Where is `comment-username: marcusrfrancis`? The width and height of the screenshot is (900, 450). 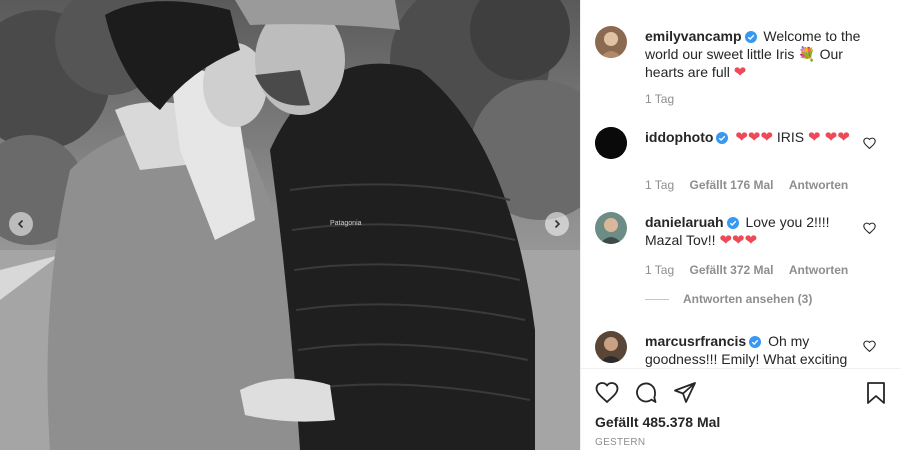
comment-username: marcusrfrancis is located at coordinates (695, 341).